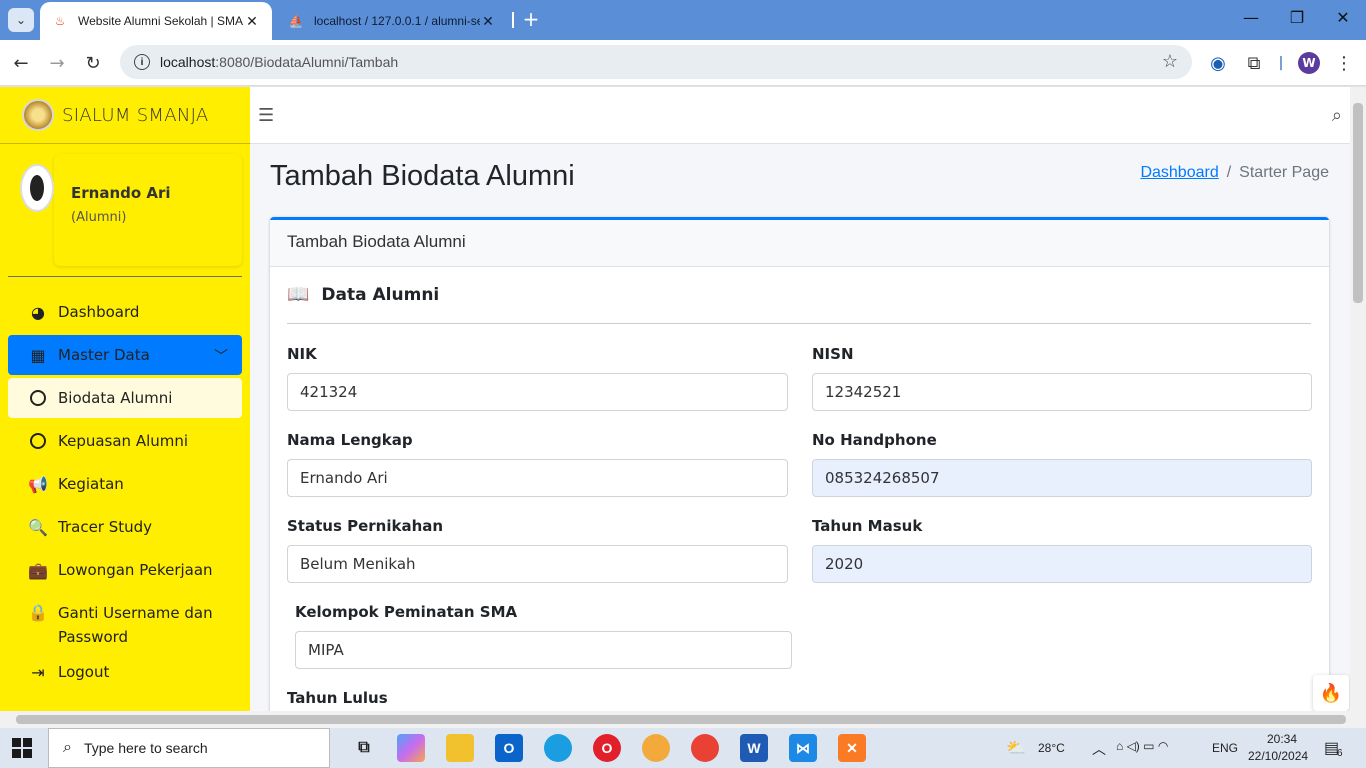  What do you see at coordinates (105, 527) in the screenshot?
I see `sidebar-item-label: Tracer Study` at bounding box center [105, 527].